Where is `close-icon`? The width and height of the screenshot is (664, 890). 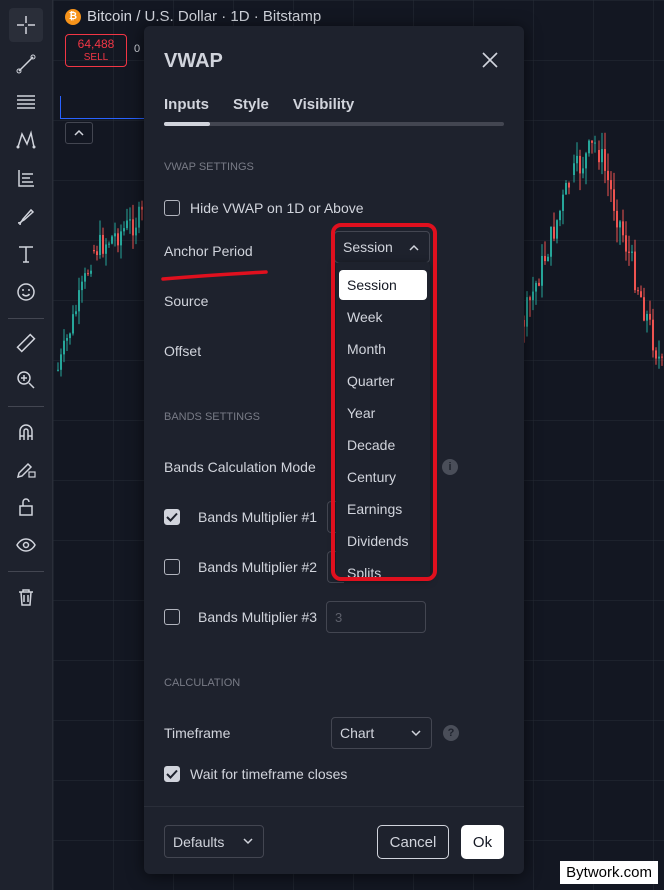
close-icon is located at coordinates (490, 60).